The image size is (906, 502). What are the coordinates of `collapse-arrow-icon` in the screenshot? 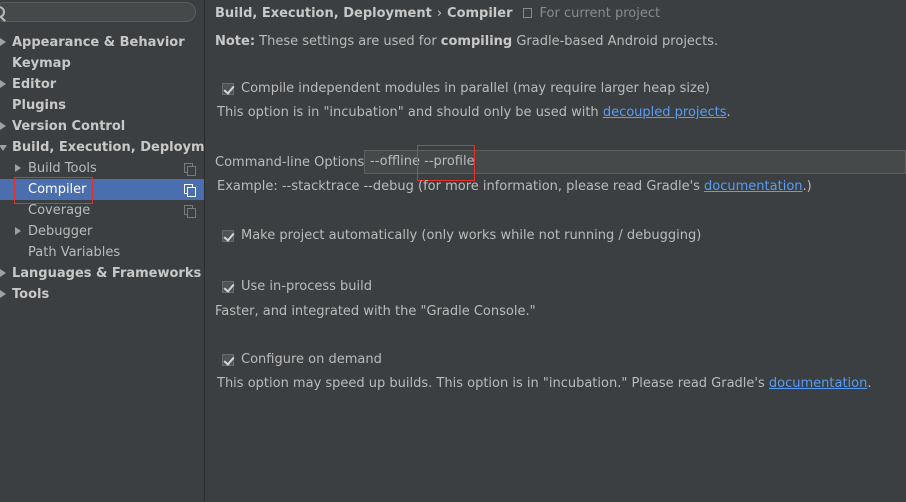 It's located at (3, 148).